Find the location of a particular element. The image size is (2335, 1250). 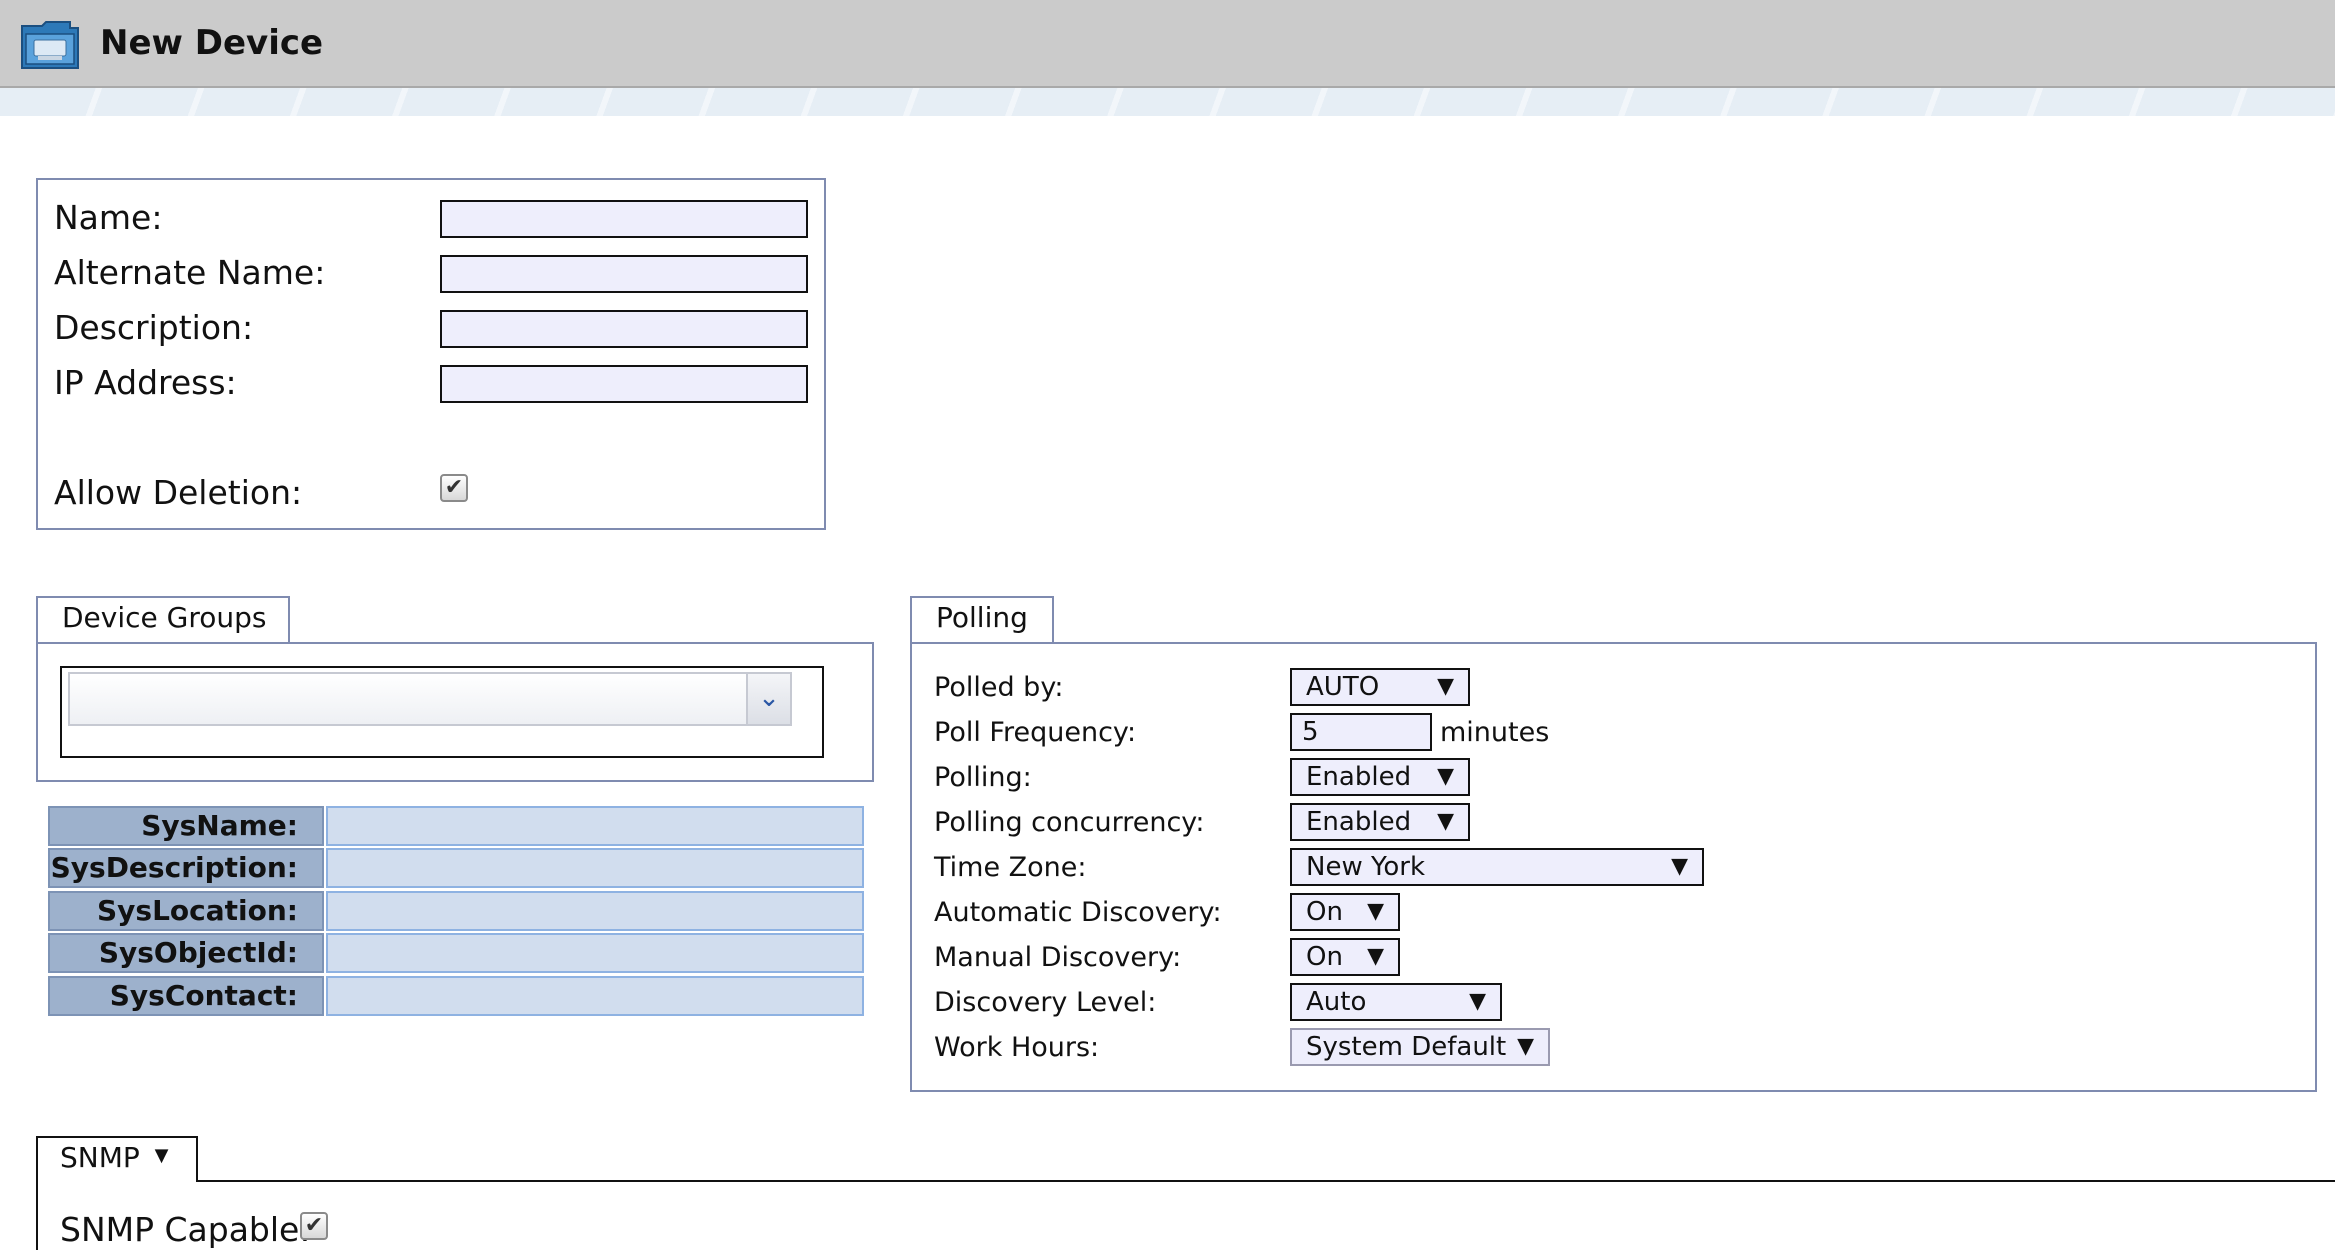

manual-discovery-label: Manual Discovery: is located at coordinates (1058, 957).